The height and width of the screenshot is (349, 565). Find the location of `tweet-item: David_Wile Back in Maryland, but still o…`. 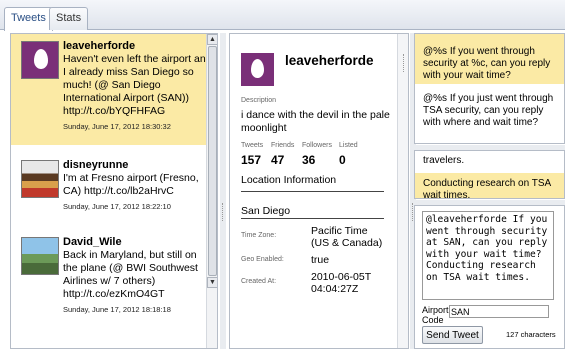

tweet-item: David_Wile Back in Maryland, but still o… is located at coordinates (114, 269).